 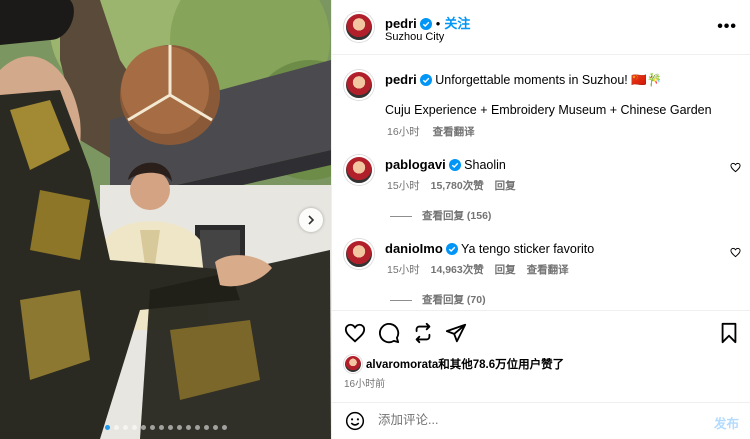 What do you see at coordinates (415, 164) in the screenshot?
I see `comment-username: pablogavi` at bounding box center [415, 164].